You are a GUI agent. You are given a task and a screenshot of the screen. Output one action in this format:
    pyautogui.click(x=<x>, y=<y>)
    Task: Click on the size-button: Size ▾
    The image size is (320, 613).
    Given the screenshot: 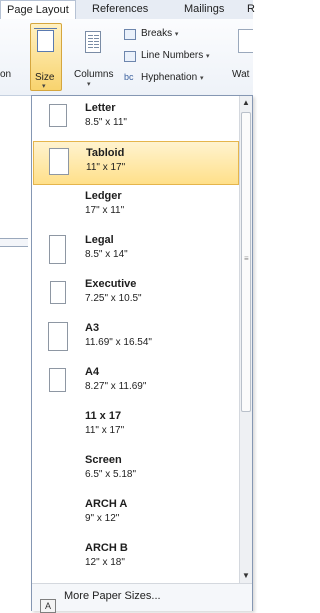 What is the action you would take?
    pyautogui.click(x=46, y=57)
    